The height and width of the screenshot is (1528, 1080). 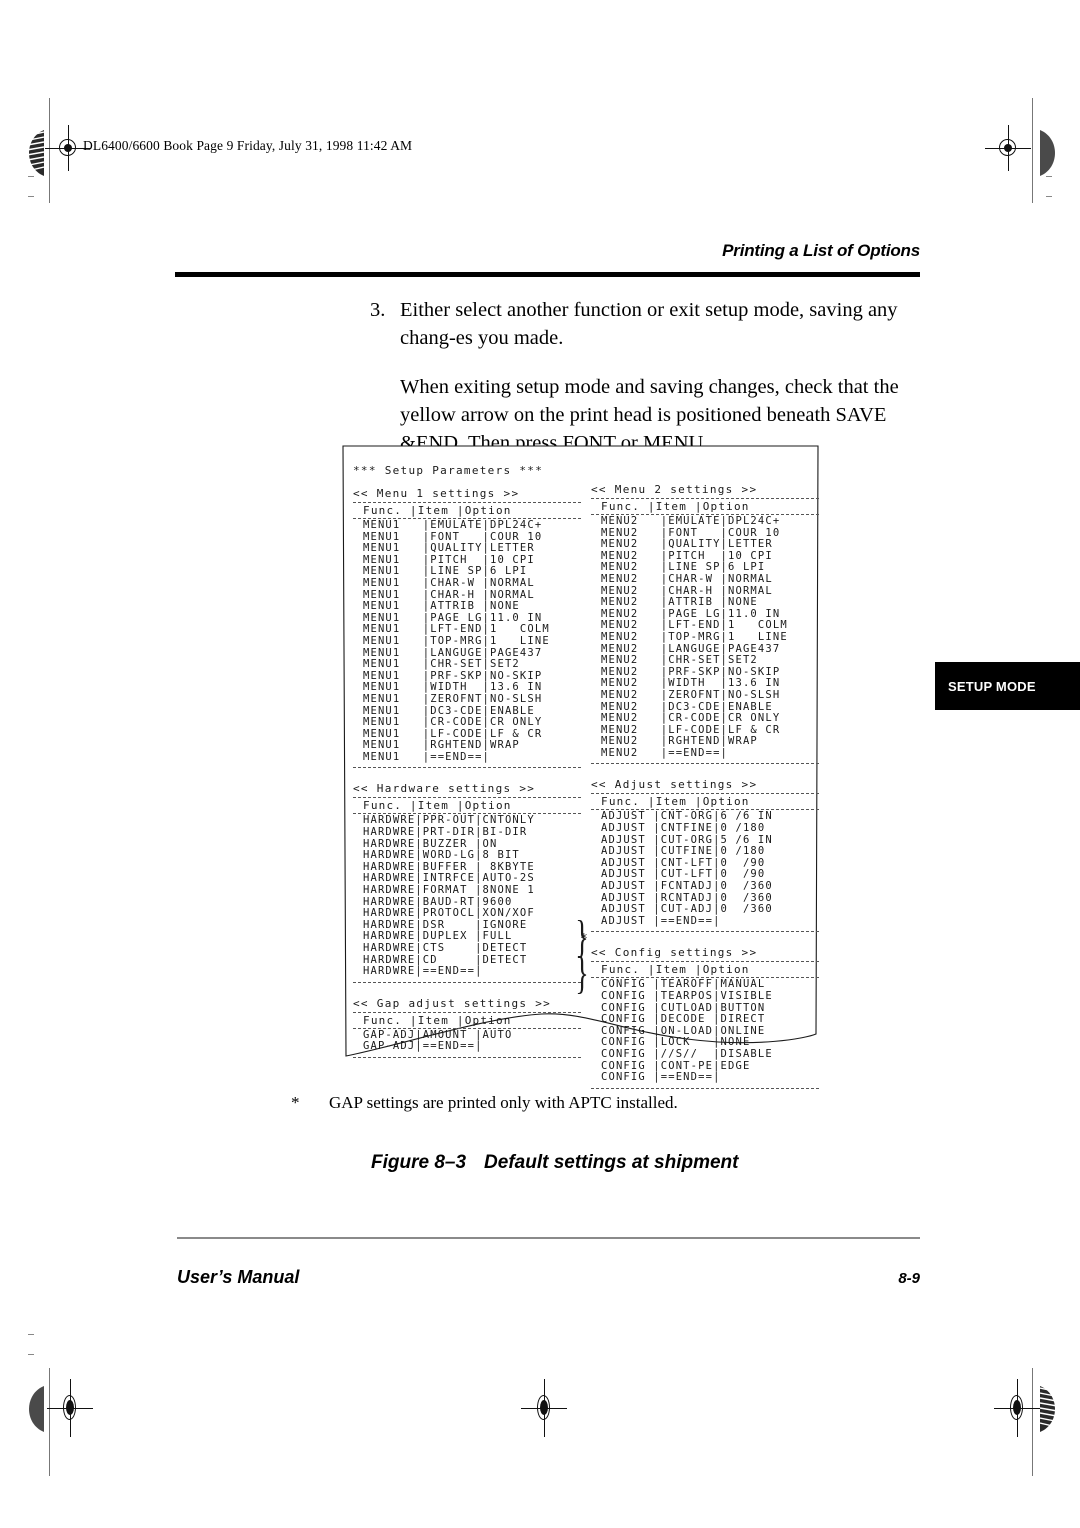 What do you see at coordinates (665, 752) in the screenshot?
I see `listing-row: MENU2 |==END==|` at bounding box center [665, 752].